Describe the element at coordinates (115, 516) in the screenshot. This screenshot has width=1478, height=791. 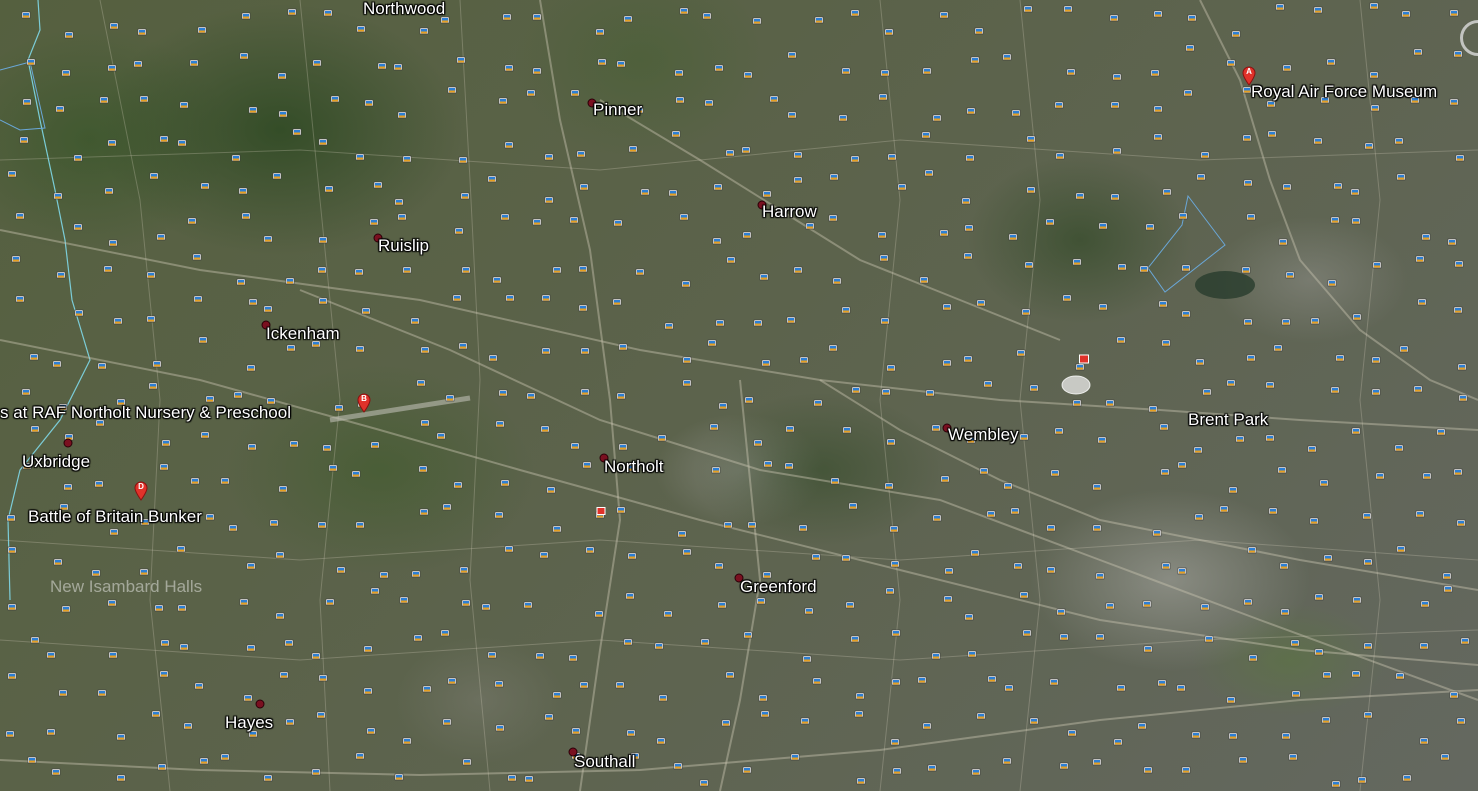
I see `place-label-battle-of-britain-bunker: Battle of Britain Bunker` at that location.